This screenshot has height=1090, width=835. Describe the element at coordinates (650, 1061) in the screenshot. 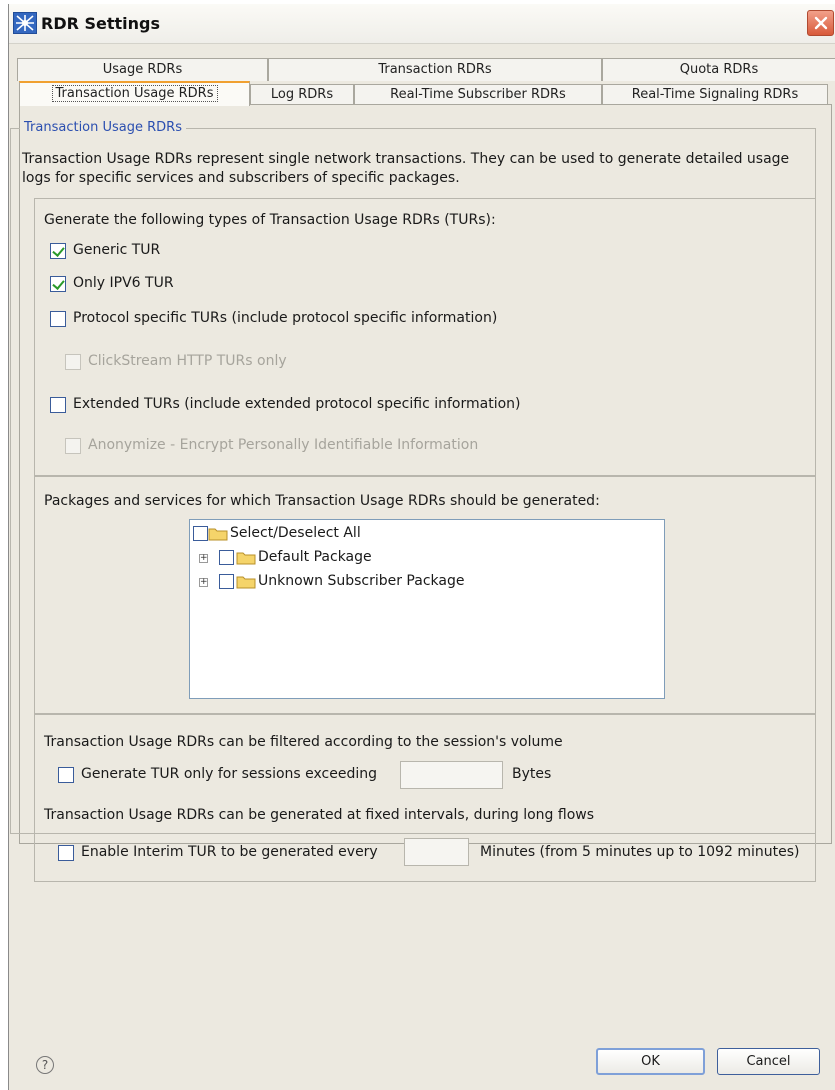

I see `ok-button: OK` at that location.